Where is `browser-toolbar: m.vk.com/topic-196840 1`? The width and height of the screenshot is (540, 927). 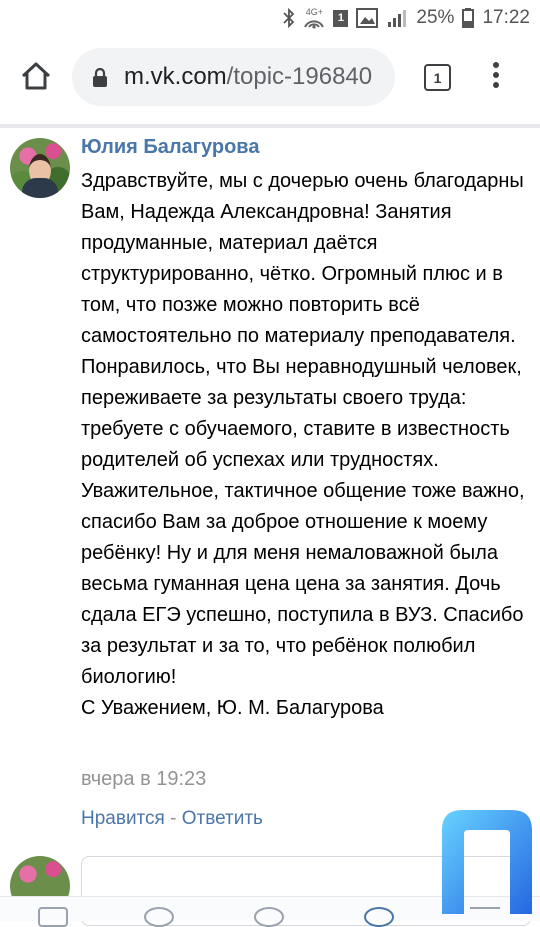 browser-toolbar: m.vk.com/topic-196840 1 is located at coordinates (270, 78).